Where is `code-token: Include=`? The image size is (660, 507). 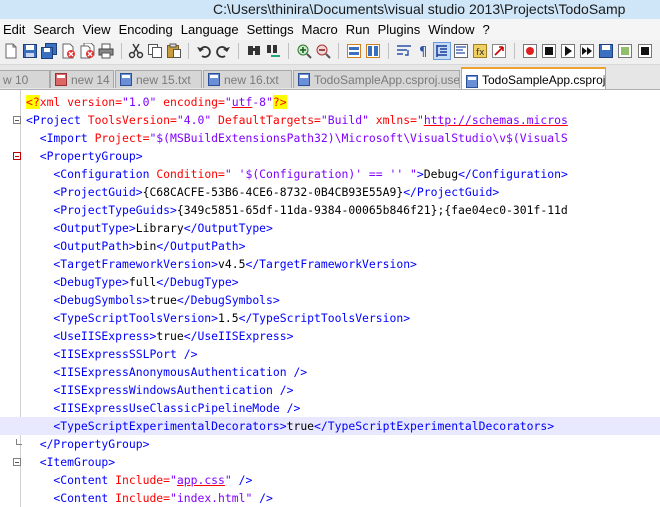 code-token: Include= is located at coordinates (143, 480).